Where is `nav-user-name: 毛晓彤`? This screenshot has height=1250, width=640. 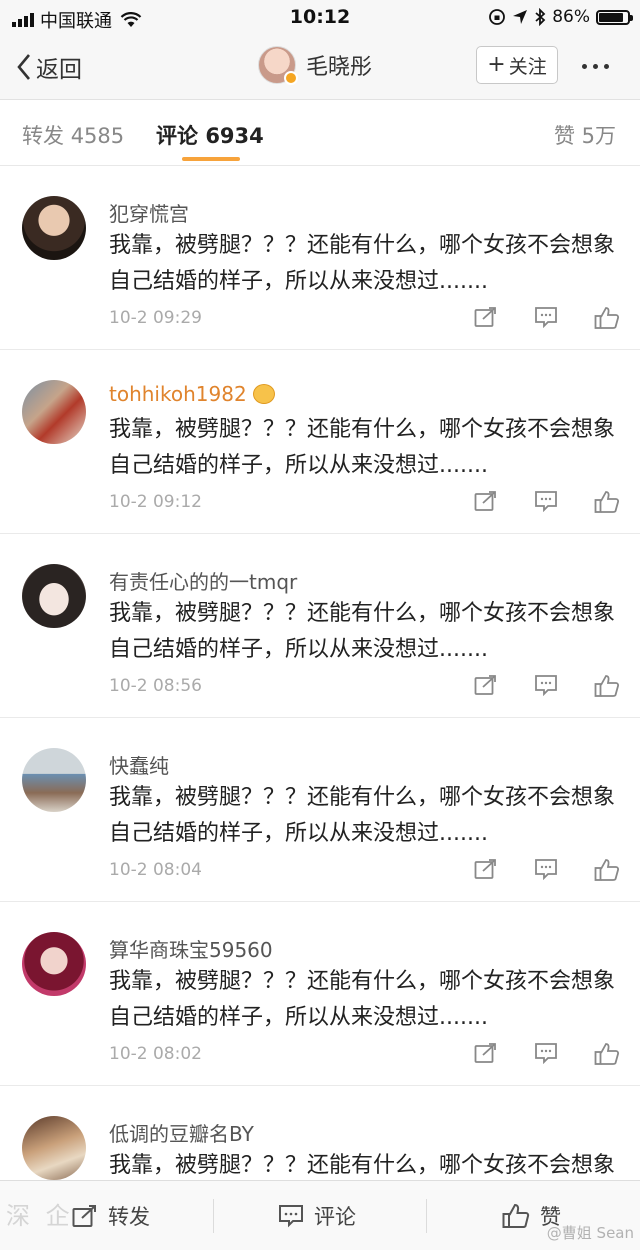 nav-user-name: 毛晓彤 is located at coordinates (339, 67).